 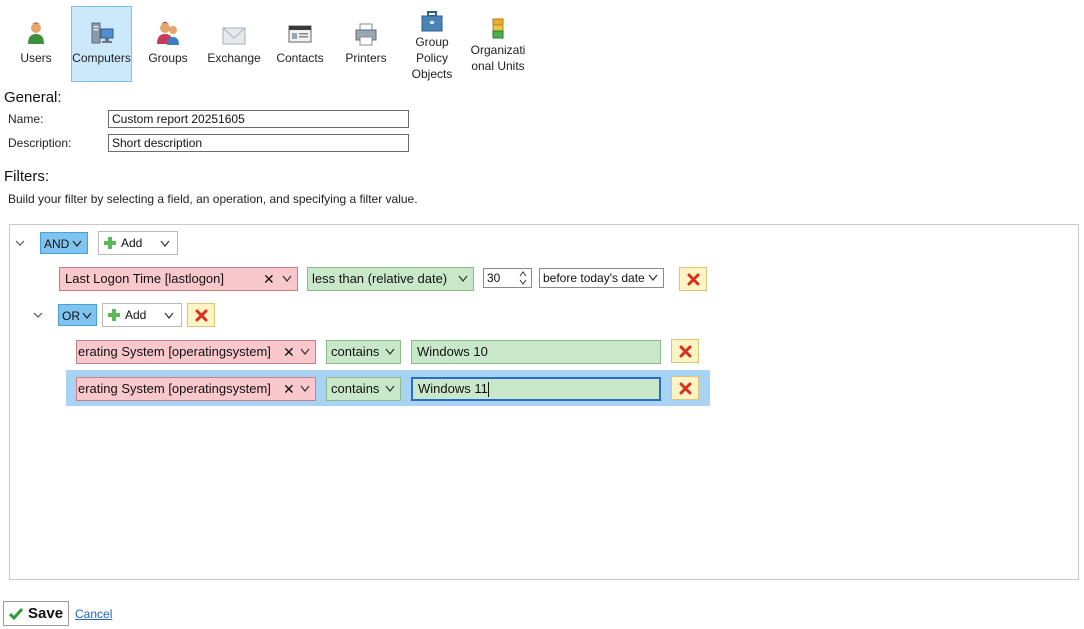 I want to click on toolbar-contacts-button: Contacts, so click(x=300, y=44).